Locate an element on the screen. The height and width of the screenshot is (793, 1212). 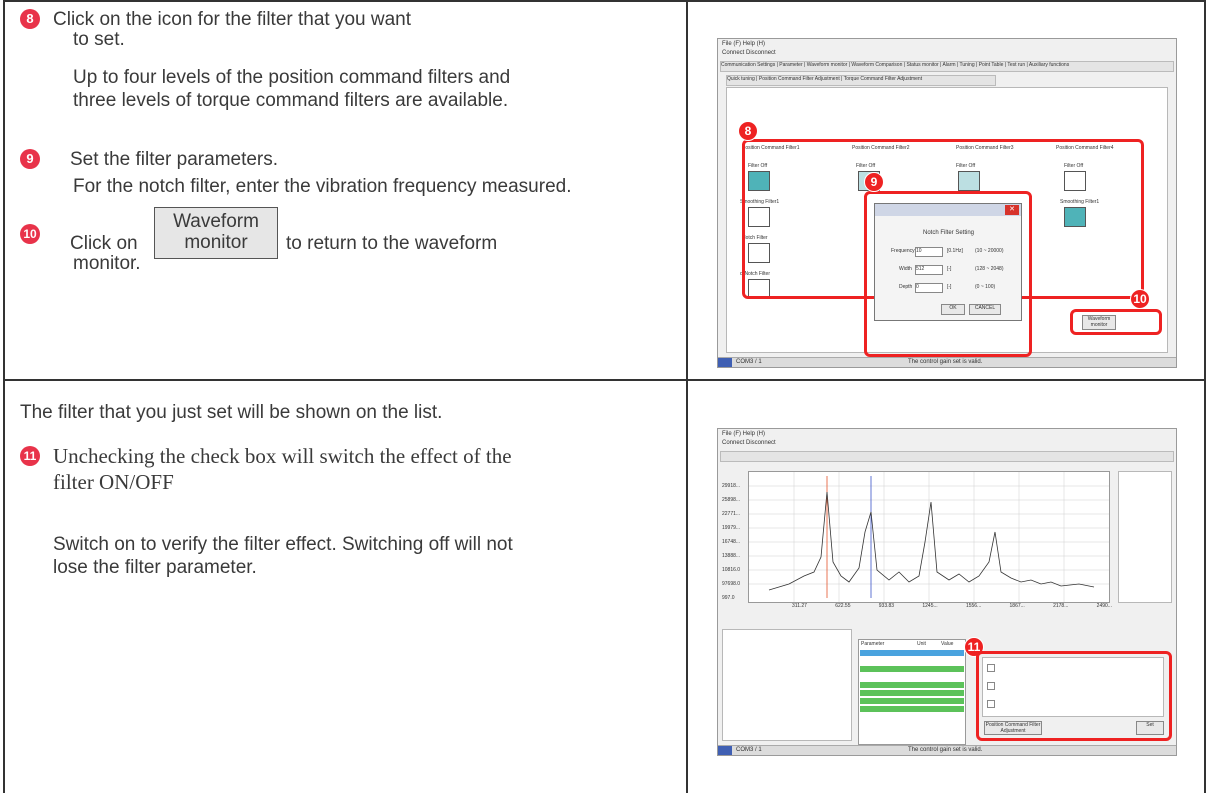
width-range: (128 ~ 2048) is located at coordinates (989, 269).